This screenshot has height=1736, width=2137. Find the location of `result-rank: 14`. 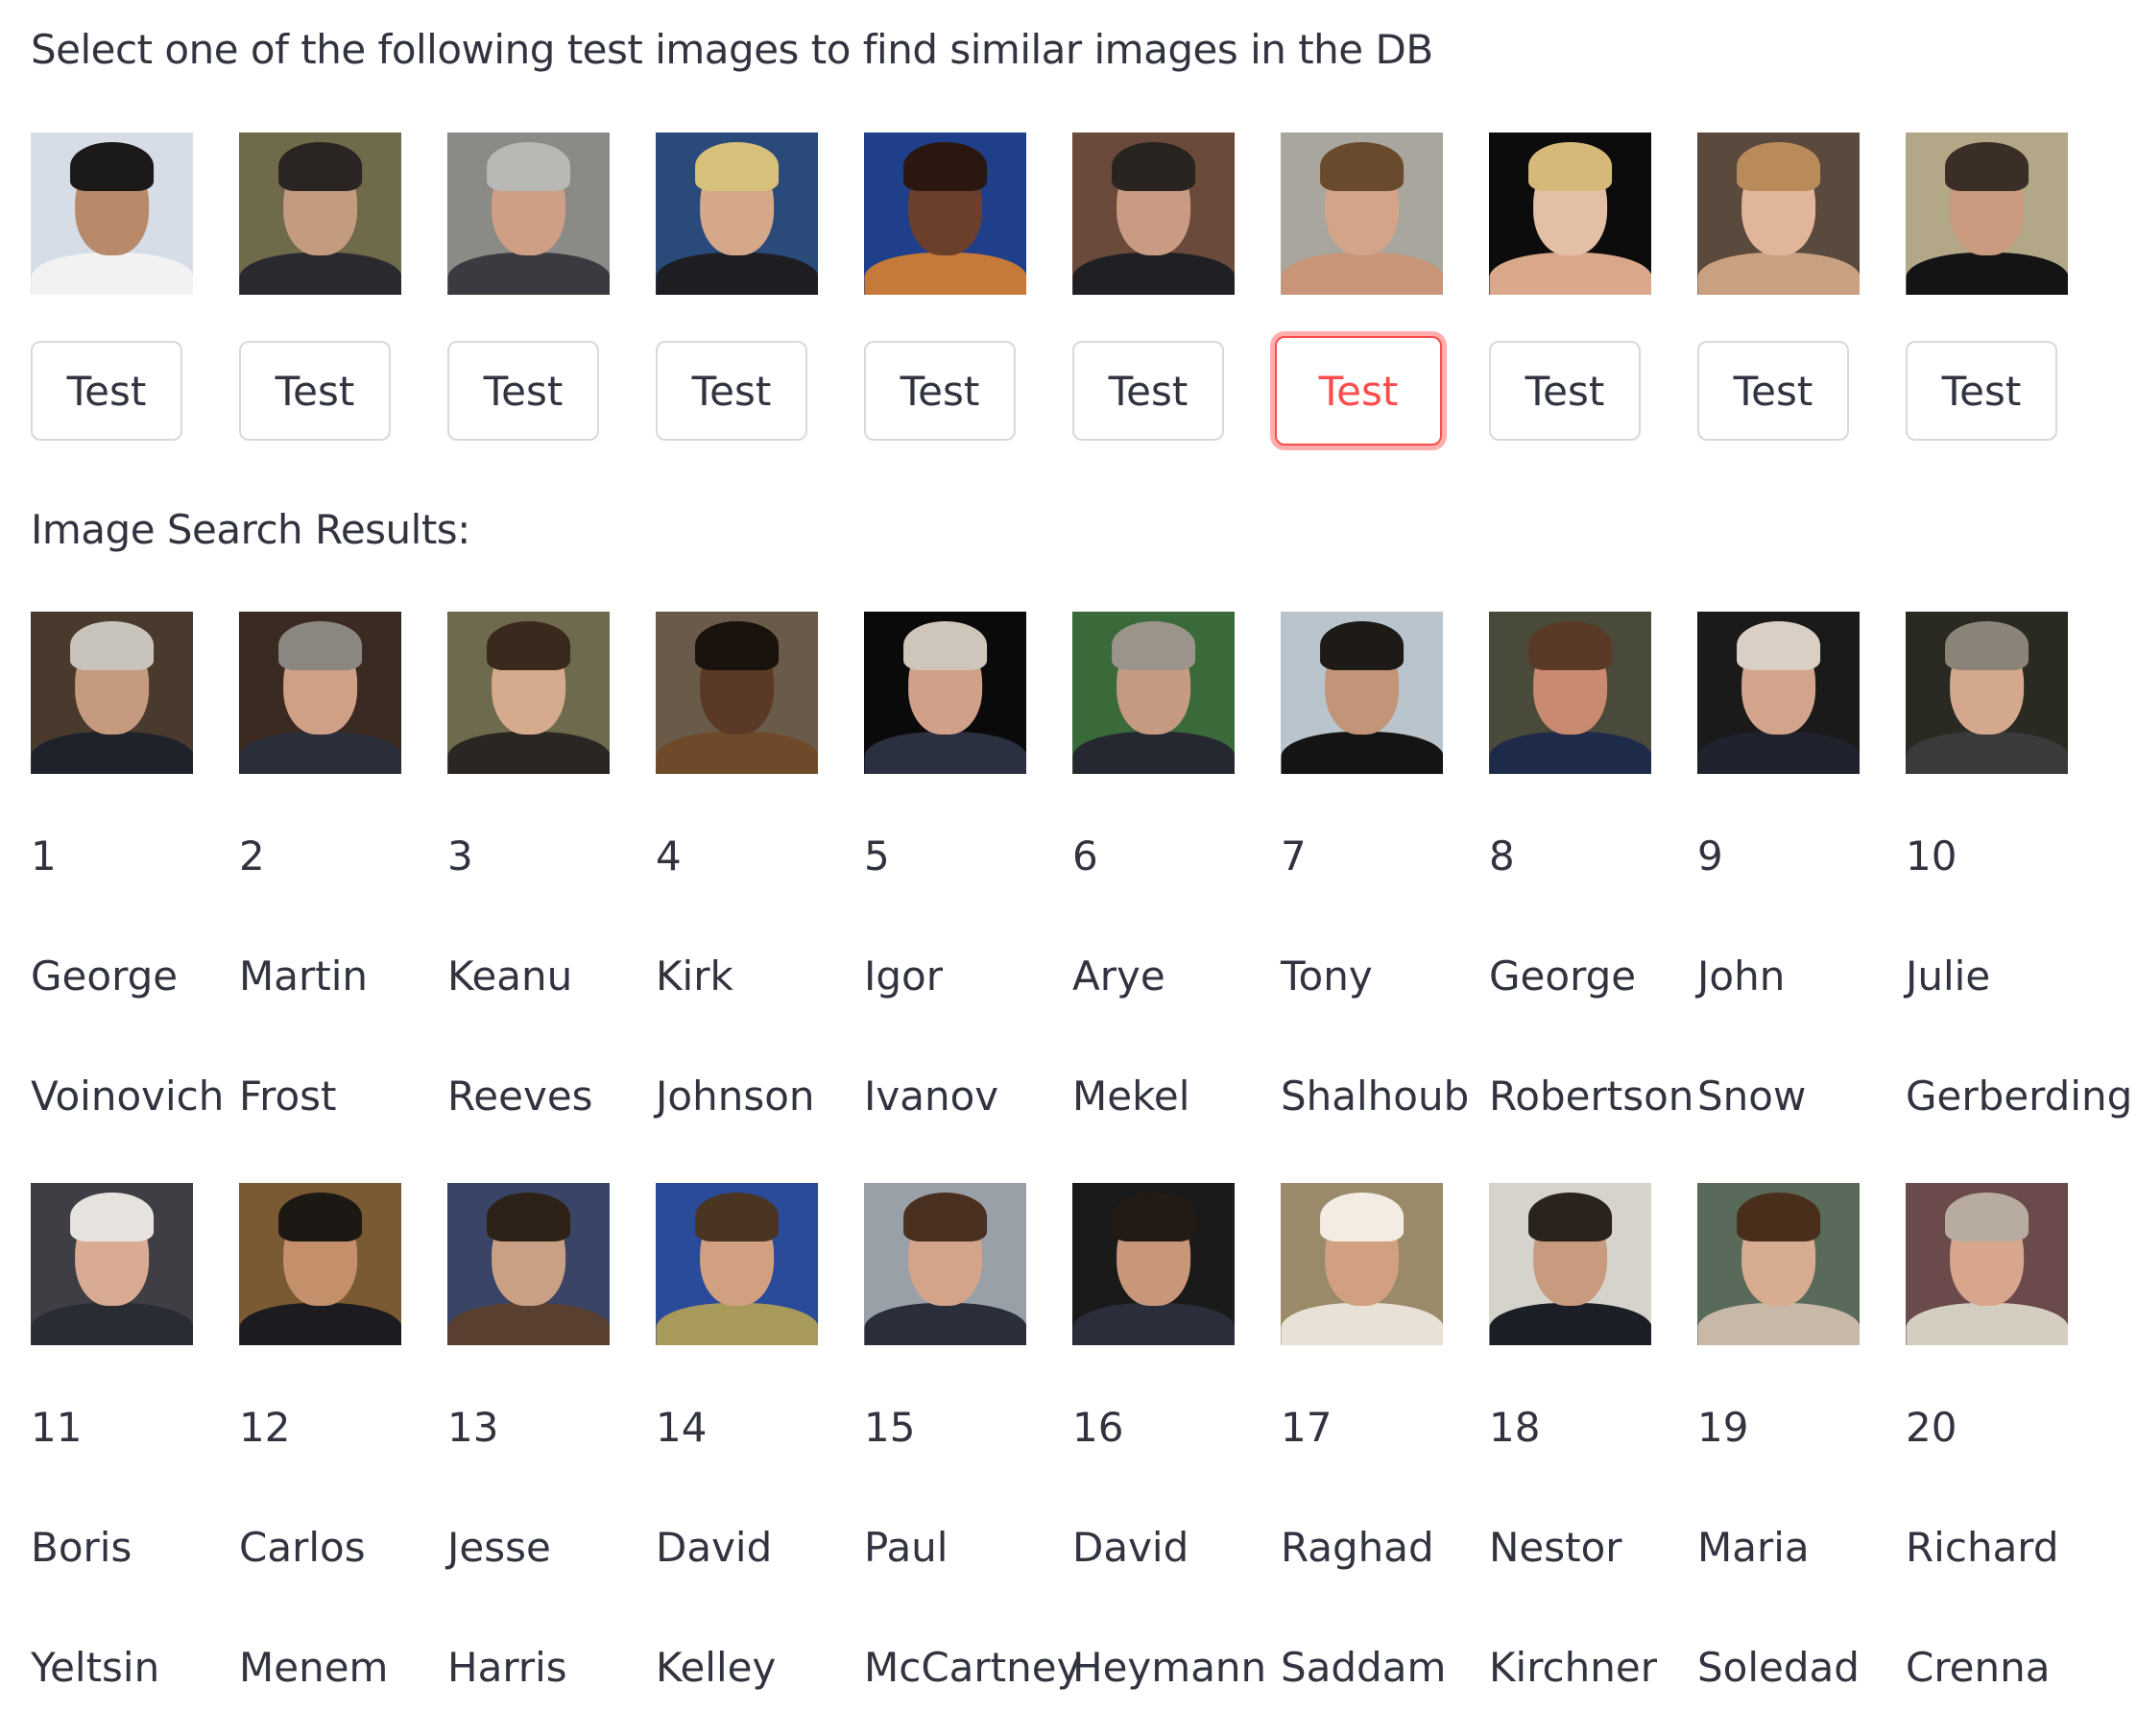

result-rank: 14 is located at coordinates (682, 1427).